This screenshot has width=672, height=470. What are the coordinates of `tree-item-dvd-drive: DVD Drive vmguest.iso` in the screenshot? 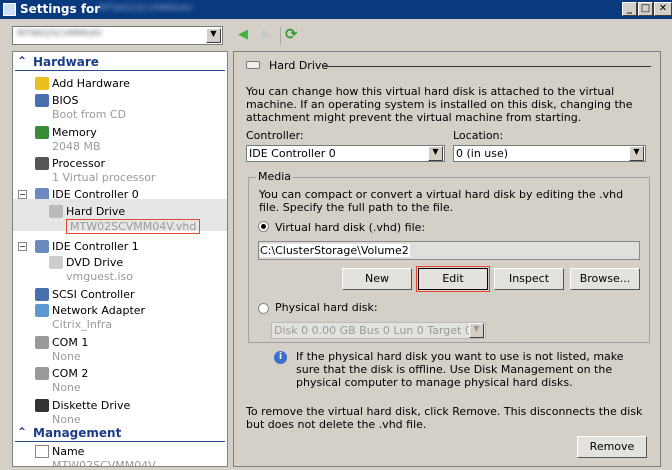 It's located at (120, 270).